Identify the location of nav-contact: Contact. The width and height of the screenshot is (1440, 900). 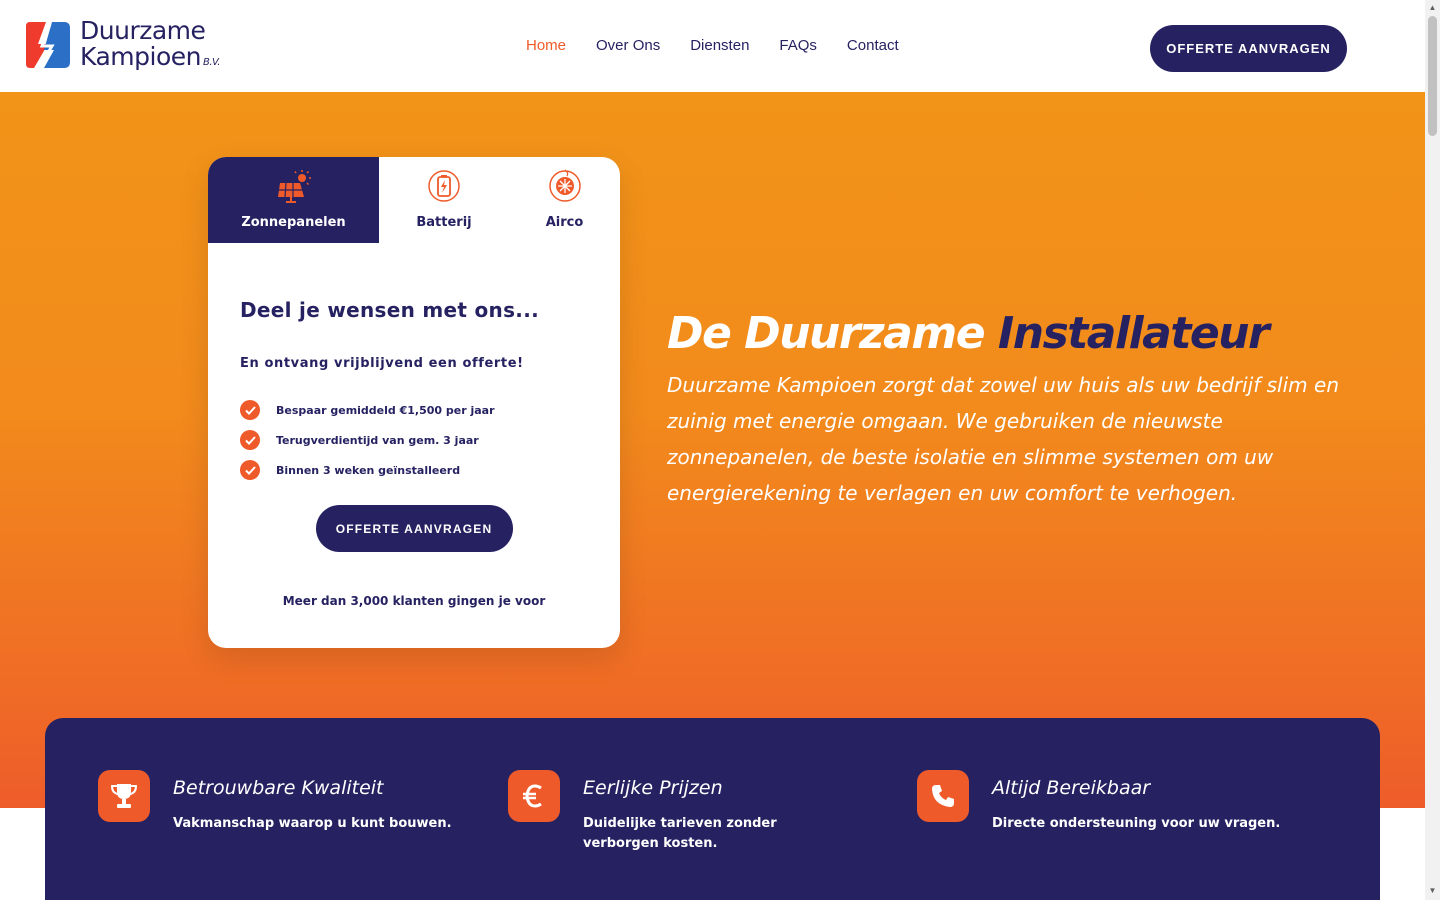
(873, 45).